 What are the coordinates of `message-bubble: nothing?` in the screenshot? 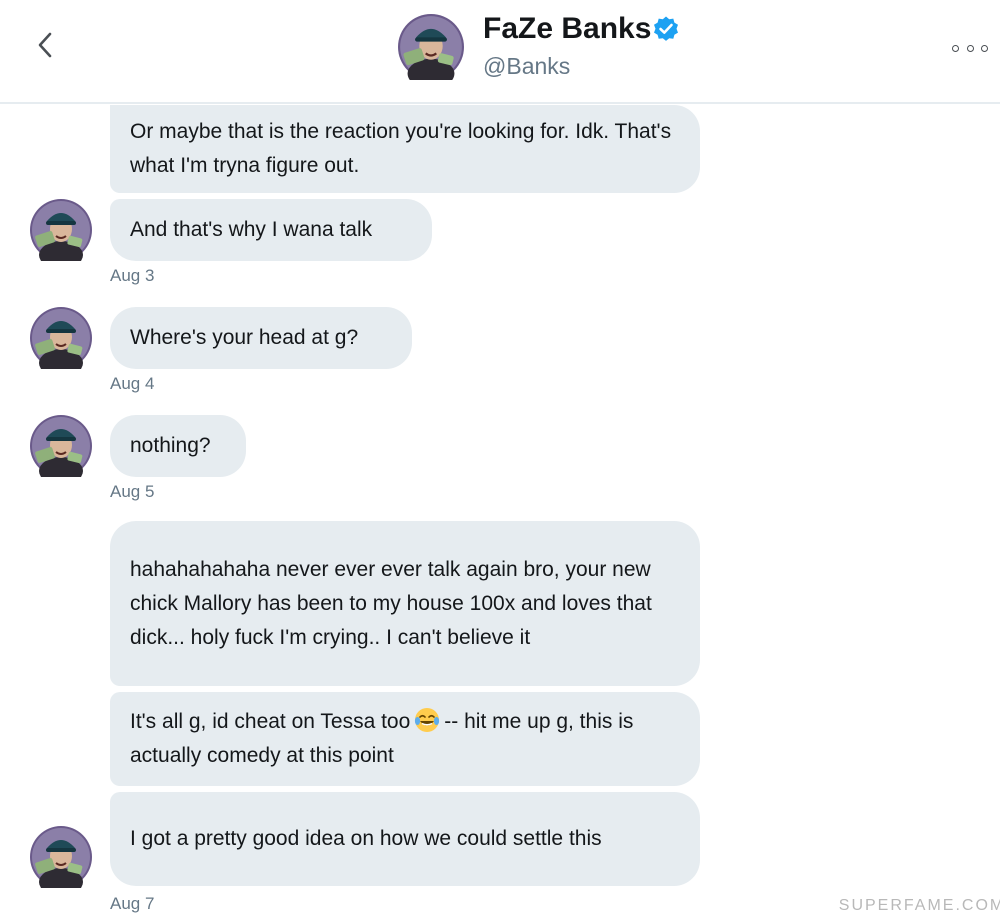 It's located at (178, 446).